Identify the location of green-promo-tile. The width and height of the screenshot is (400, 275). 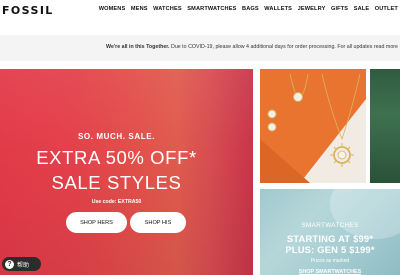
(385, 126).